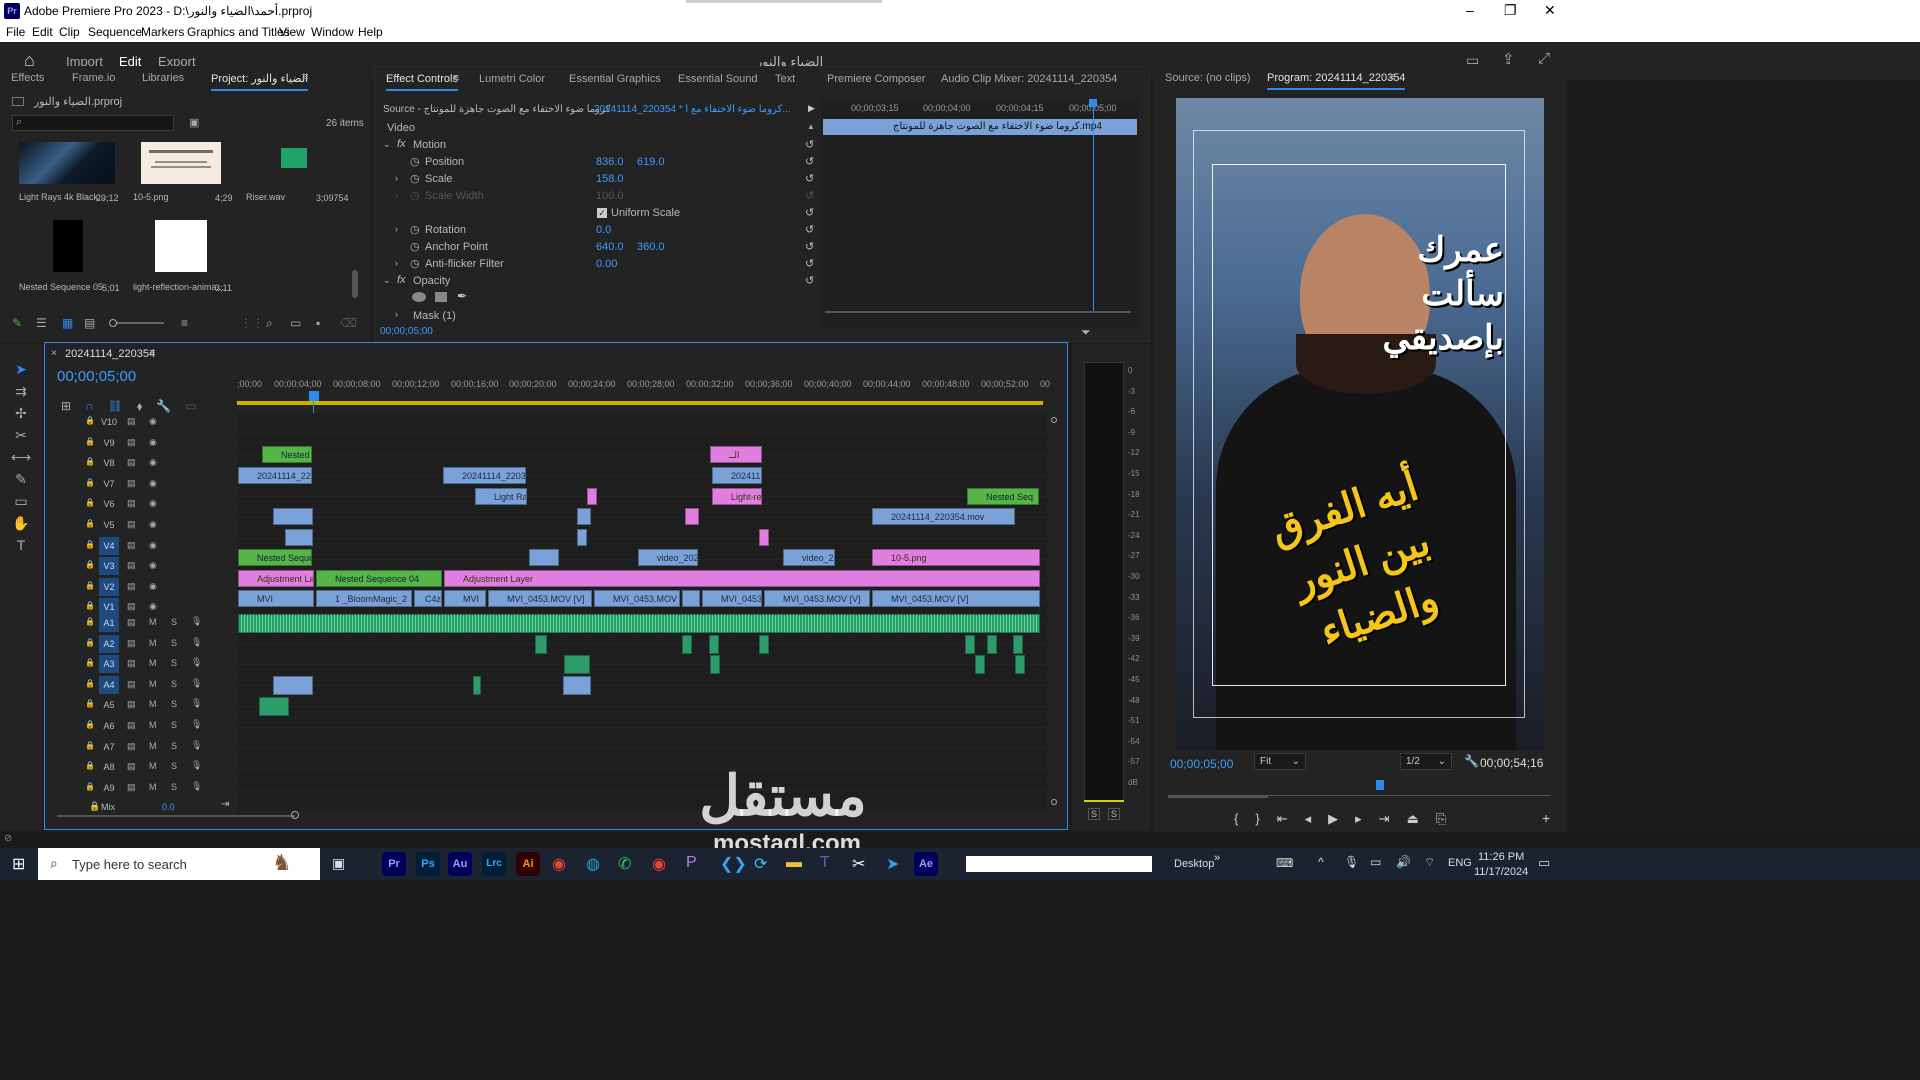  What do you see at coordinates (21, 457) in the screenshot?
I see `slip-icon: ⟷` at bounding box center [21, 457].